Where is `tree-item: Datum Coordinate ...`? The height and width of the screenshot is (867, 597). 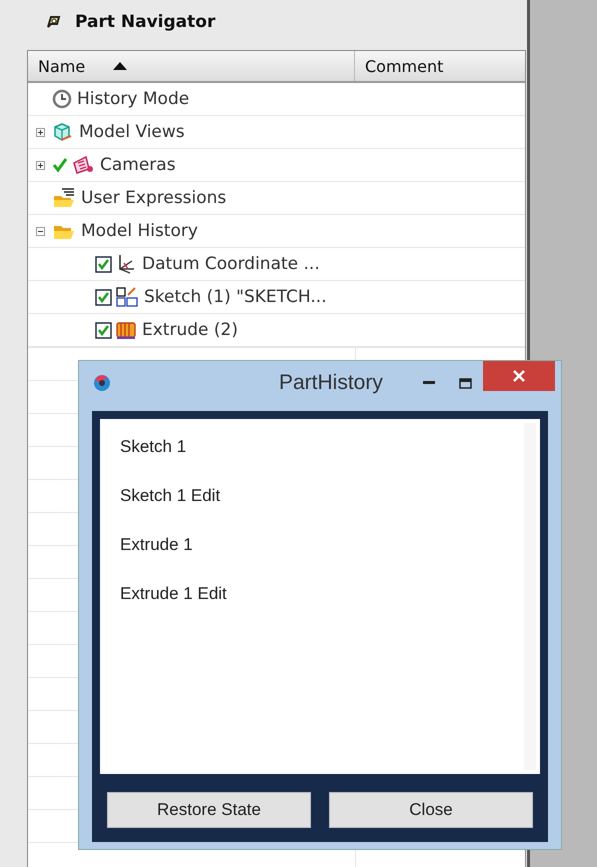
tree-item: Datum Coordinate ... is located at coordinates (231, 264).